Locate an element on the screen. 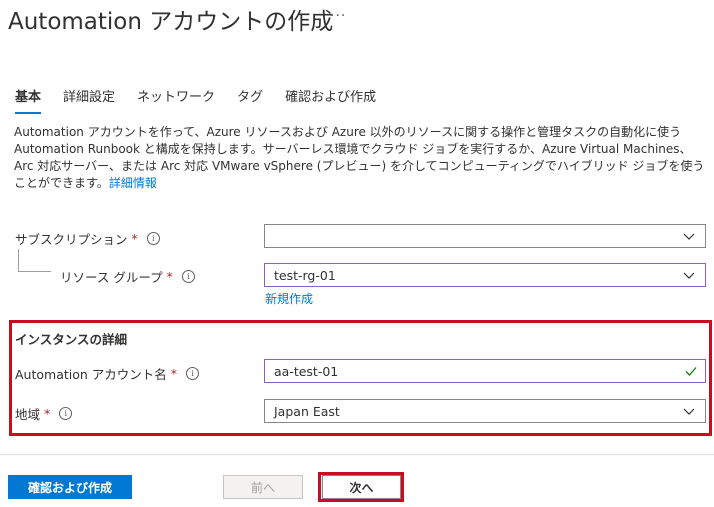 This screenshot has width=714, height=507. account-name-label-text: Automation アカウント名 is located at coordinates (91, 374).